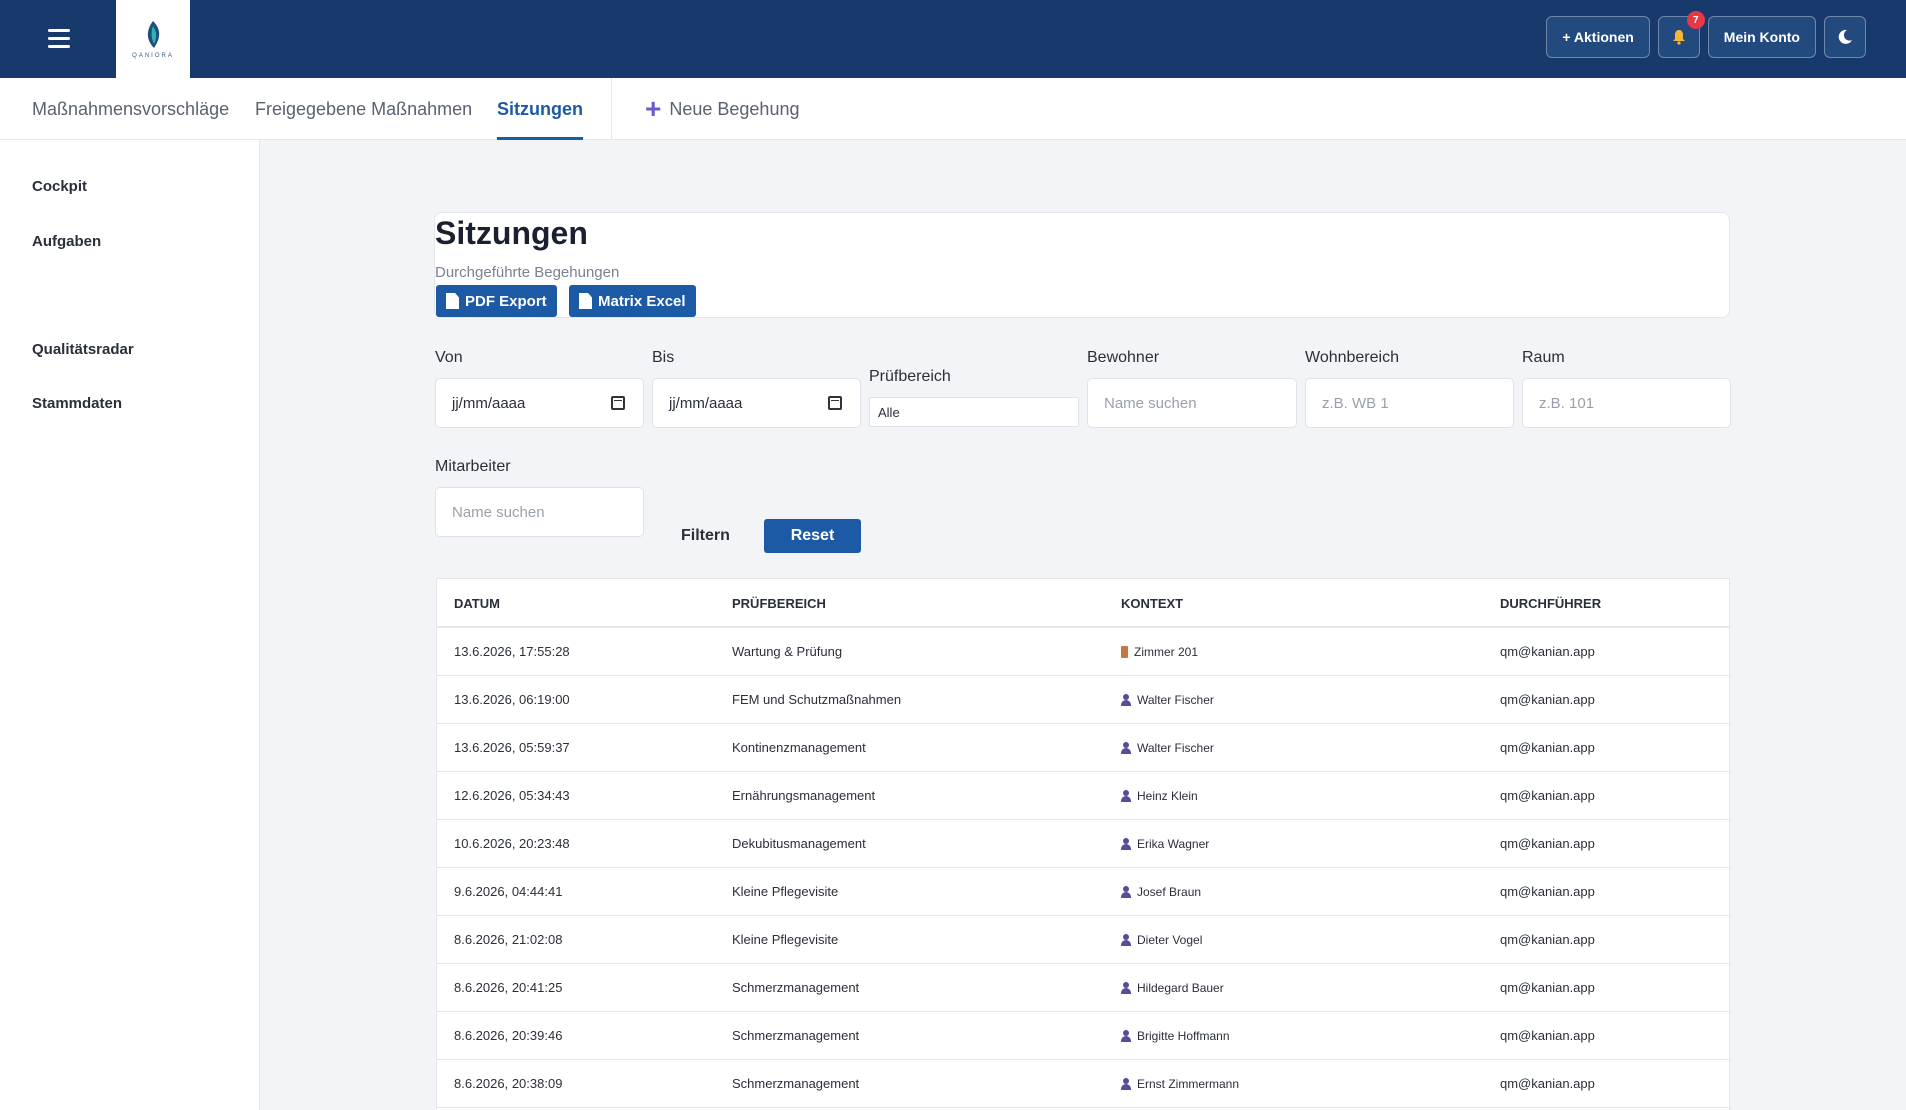  Describe the element at coordinates (1167, 748) in the screenshot. I see `cell-kontext: Walter Fischer` at that location.